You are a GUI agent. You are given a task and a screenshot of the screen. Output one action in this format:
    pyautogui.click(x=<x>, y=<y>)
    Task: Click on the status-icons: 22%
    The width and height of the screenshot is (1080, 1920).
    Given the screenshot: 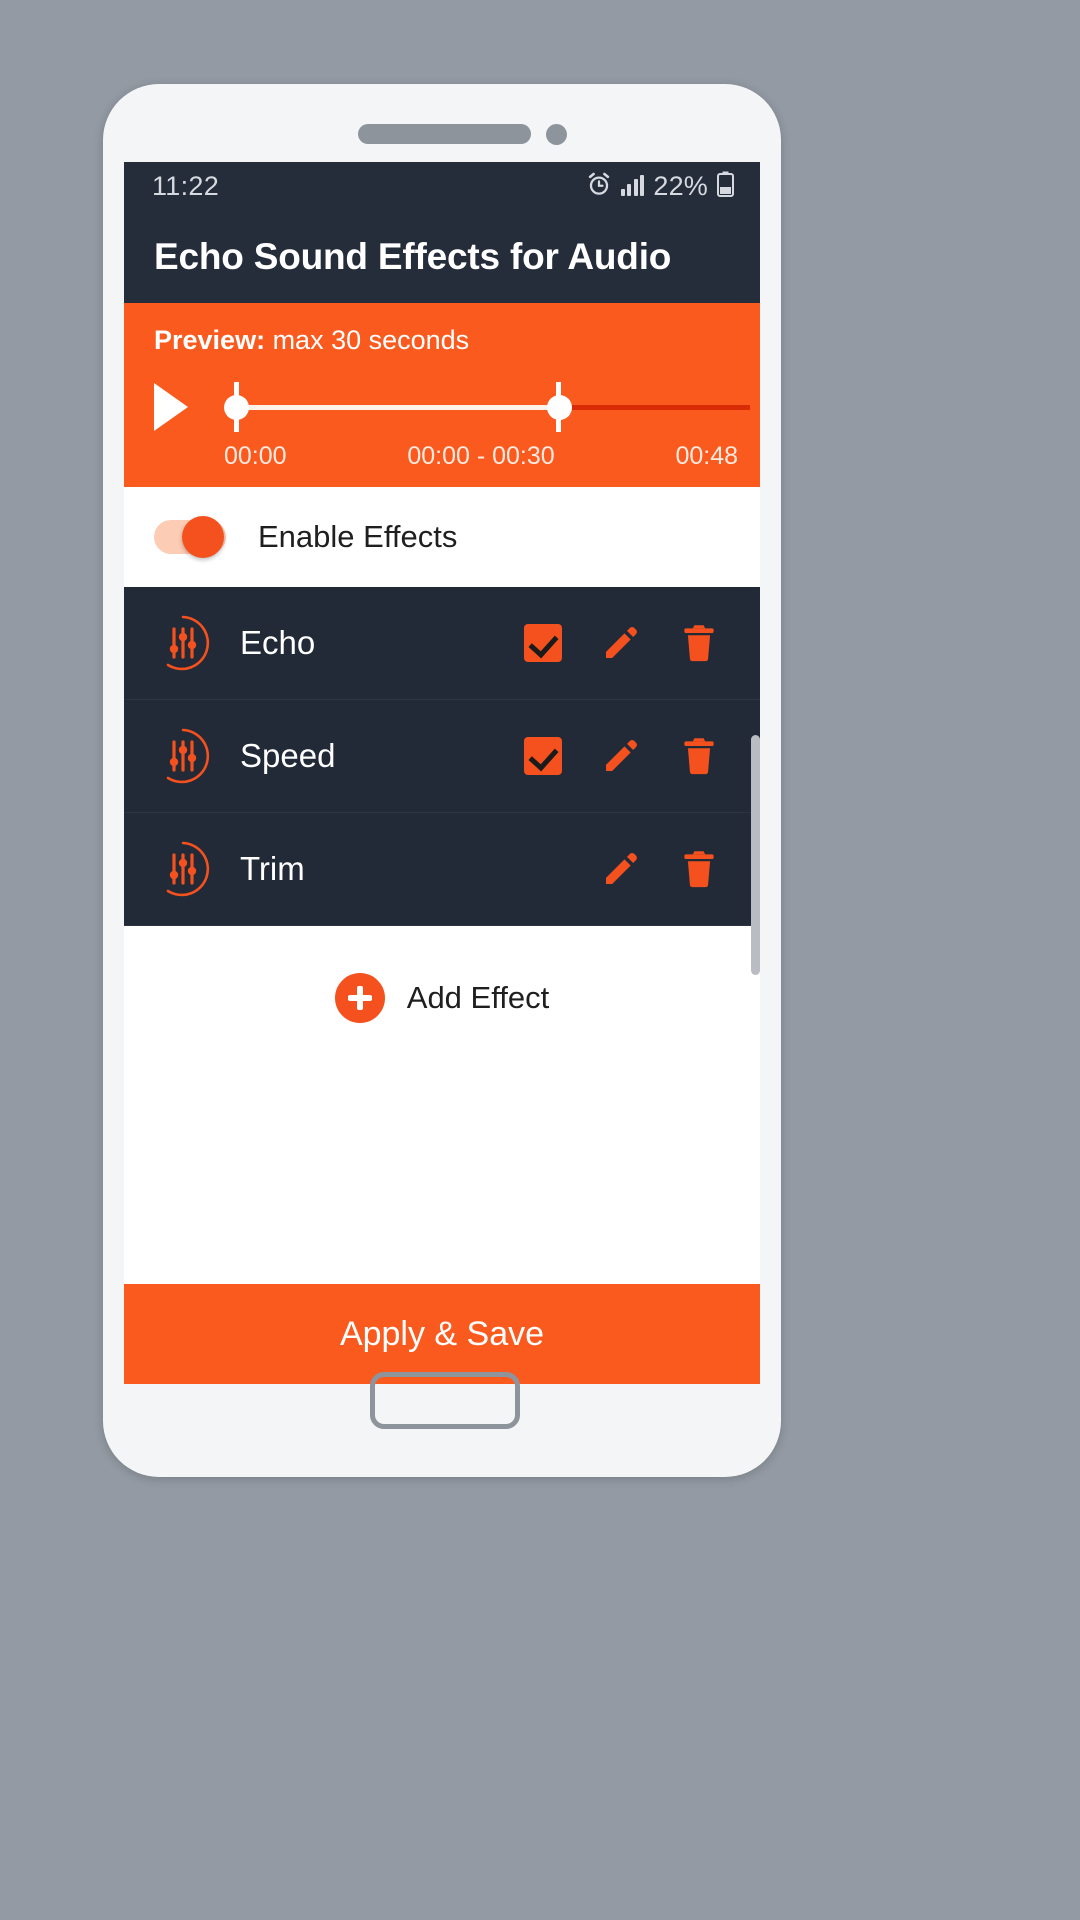 What is the action you would take?
    pyautogui.click(x=660, y=186)
    